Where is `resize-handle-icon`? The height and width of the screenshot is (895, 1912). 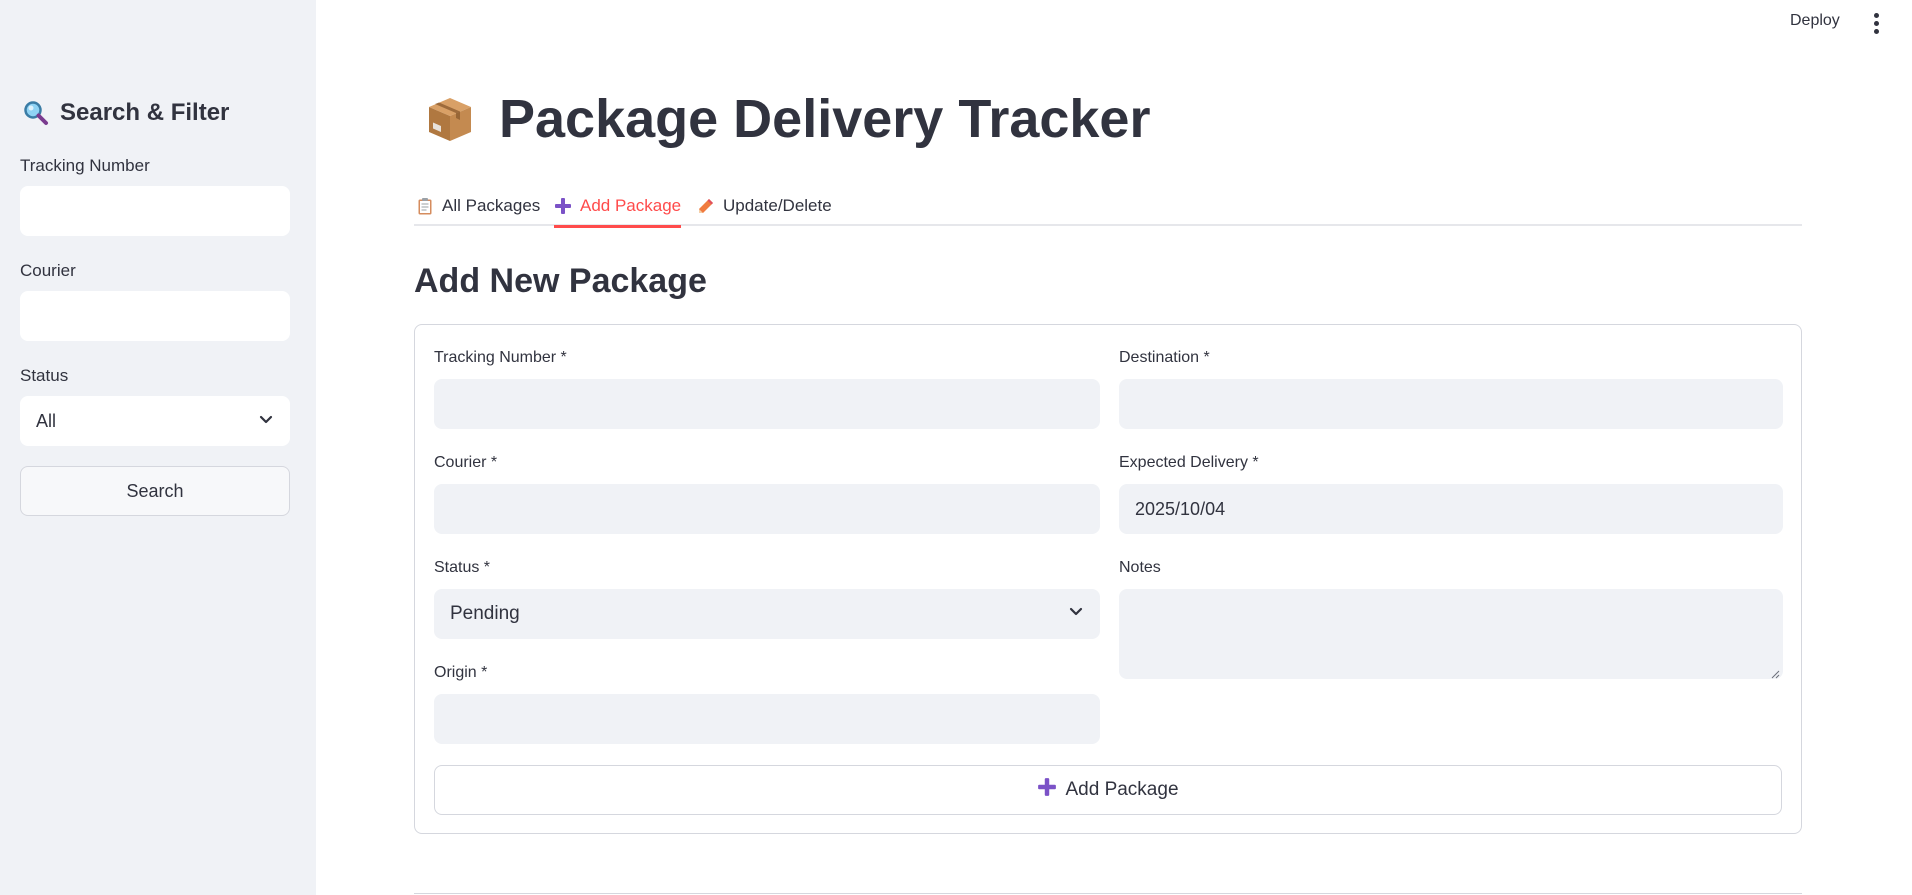 resize-handle-icon is located at coordinates (1775, 672).